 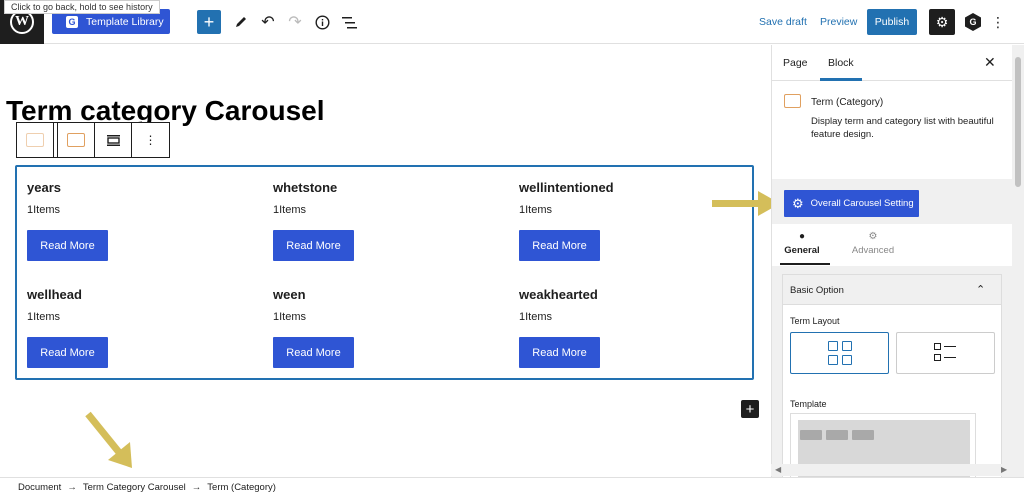 What do you see at coordinates (125, 21) in the screenshot?
I see `template-library-label: Template Library` at bounding box center [125, 21].